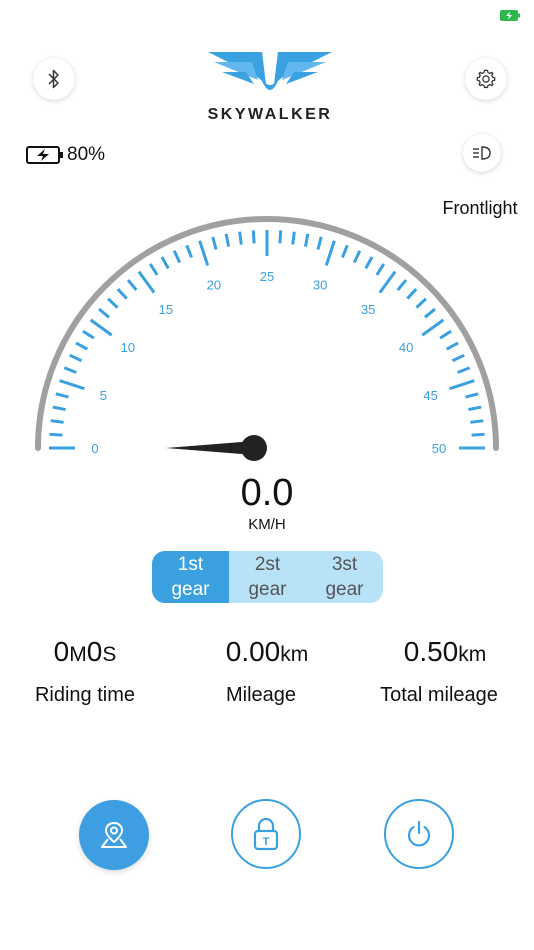 Image resolution: width=534 pixels, height=950 pixels. I want to click on tick-label: 20, so click(214, 284).